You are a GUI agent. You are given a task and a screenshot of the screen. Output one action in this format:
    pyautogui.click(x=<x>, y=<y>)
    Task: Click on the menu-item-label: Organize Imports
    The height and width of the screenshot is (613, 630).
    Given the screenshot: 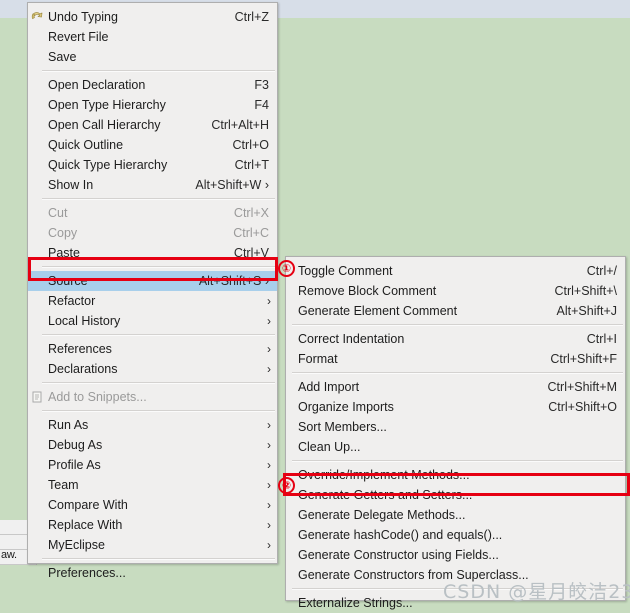 What is the action you would take?
    pyautogui.click(x=346, y=407)
    